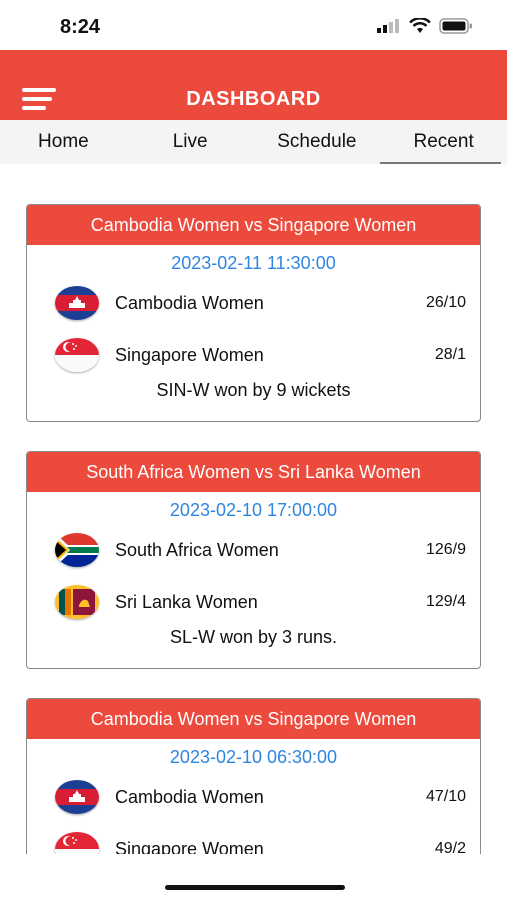 The width and height of the screenshot is (507, 900). I want to click on match-title: South Africa Women vs Sri Lanka Women, so click(253, 472).